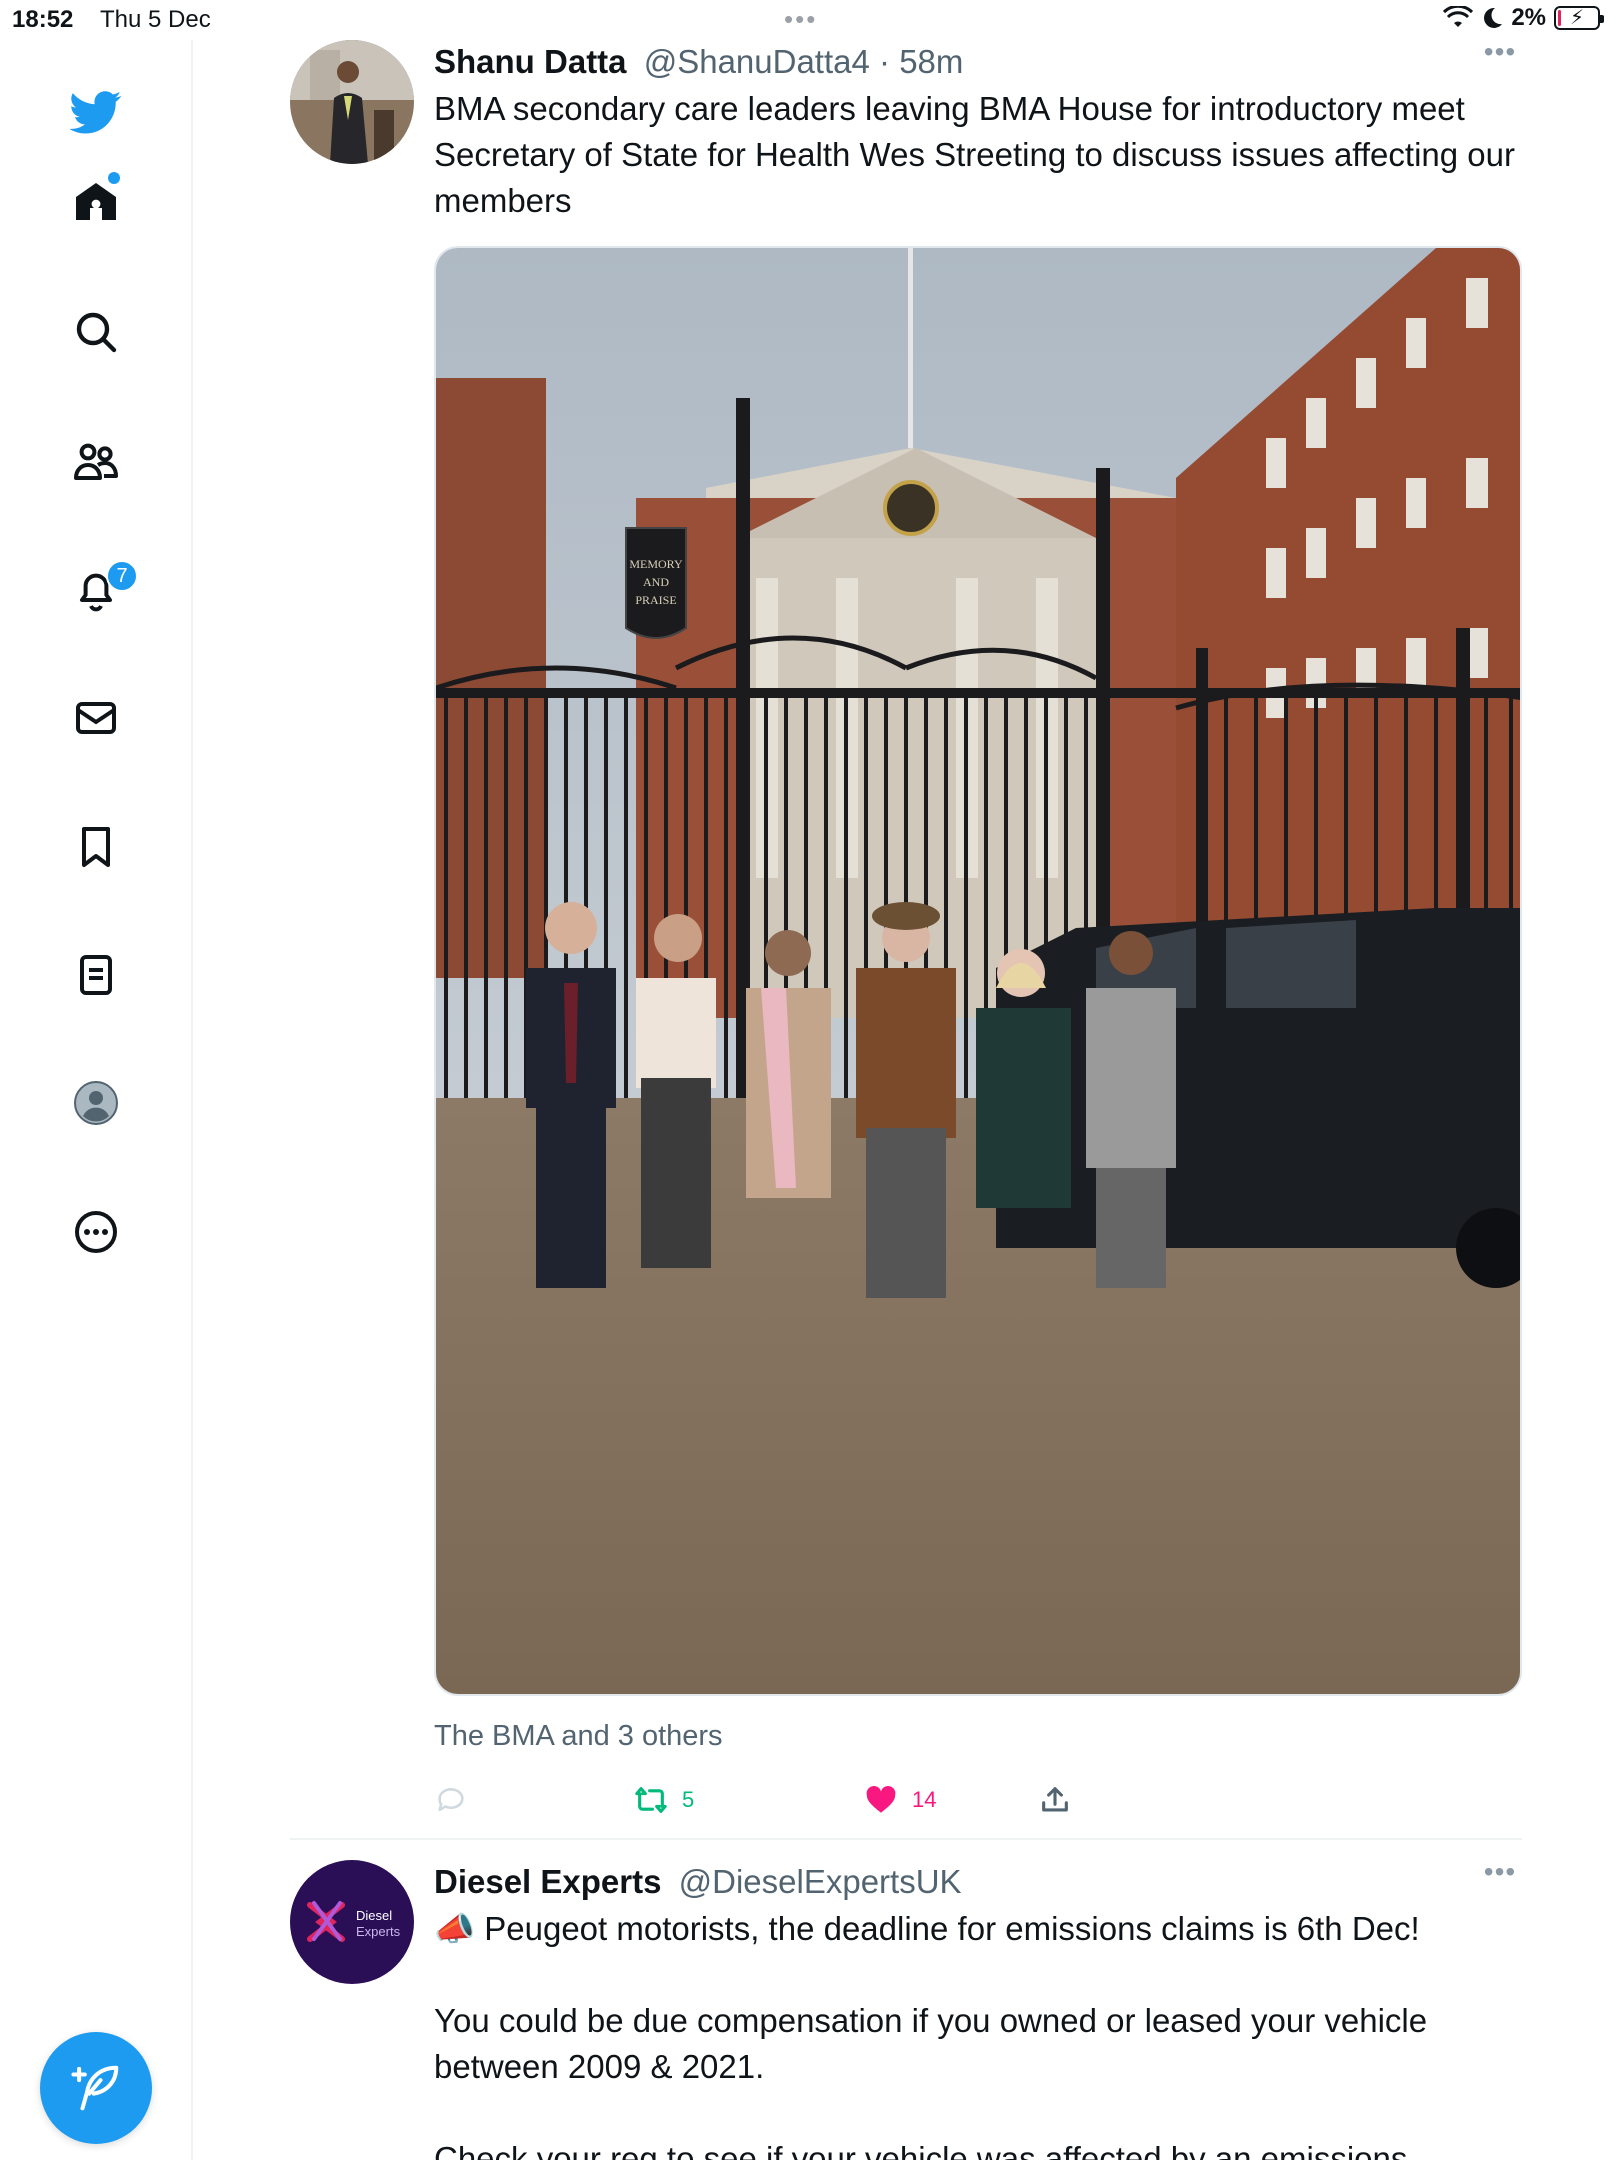 Image resolution: width=1620 pixels, height=2160 pixels. Describe the element at coordinates (820, 1881) in the screenshot. I see `author-handle: @DieselExpertsUK` at that location.